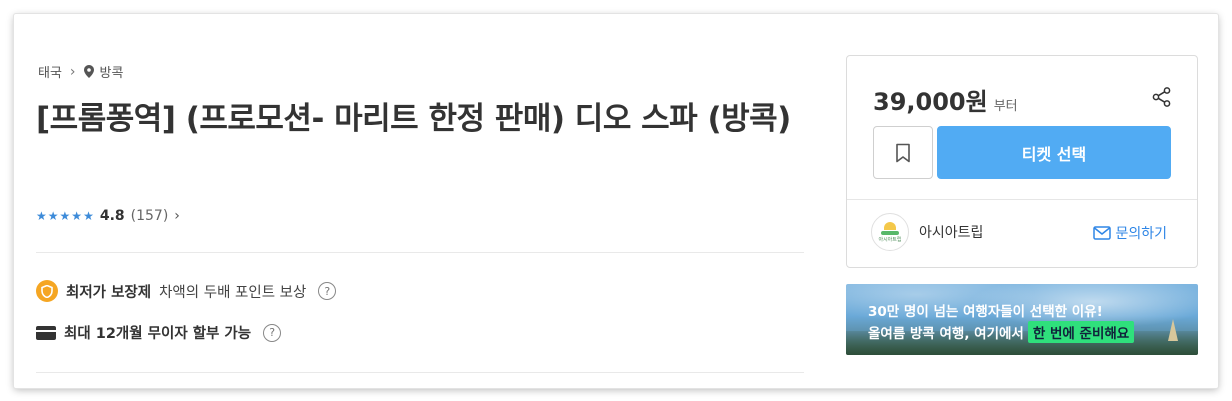 Image resolution: width=1232 pixels, height=401 pixels. I want to click on installment-info: 최대 12개월 무이자 할부 가능 ?, so click(159, 332).